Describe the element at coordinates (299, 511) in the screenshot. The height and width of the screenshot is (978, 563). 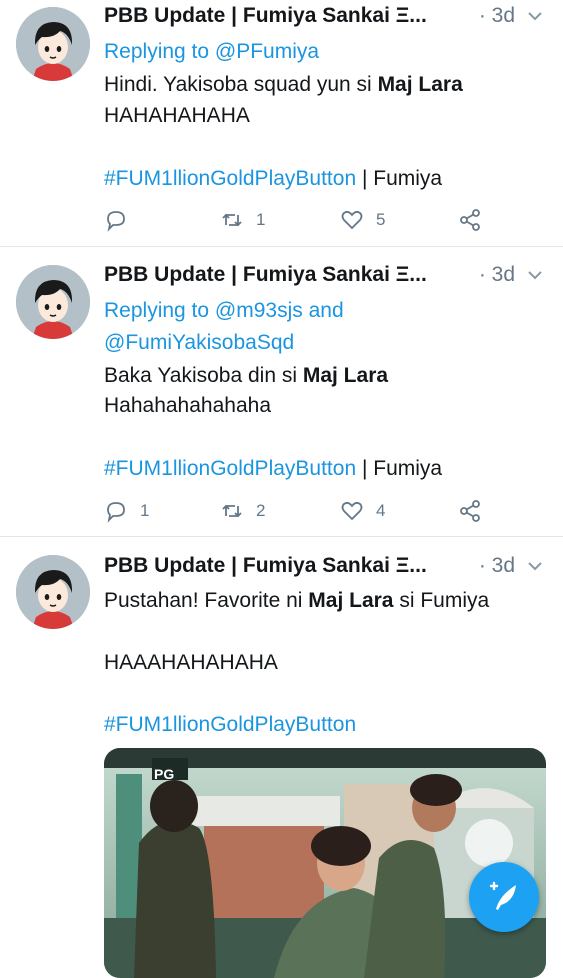
I see `tweet-actions: 1 2 4` at that location.